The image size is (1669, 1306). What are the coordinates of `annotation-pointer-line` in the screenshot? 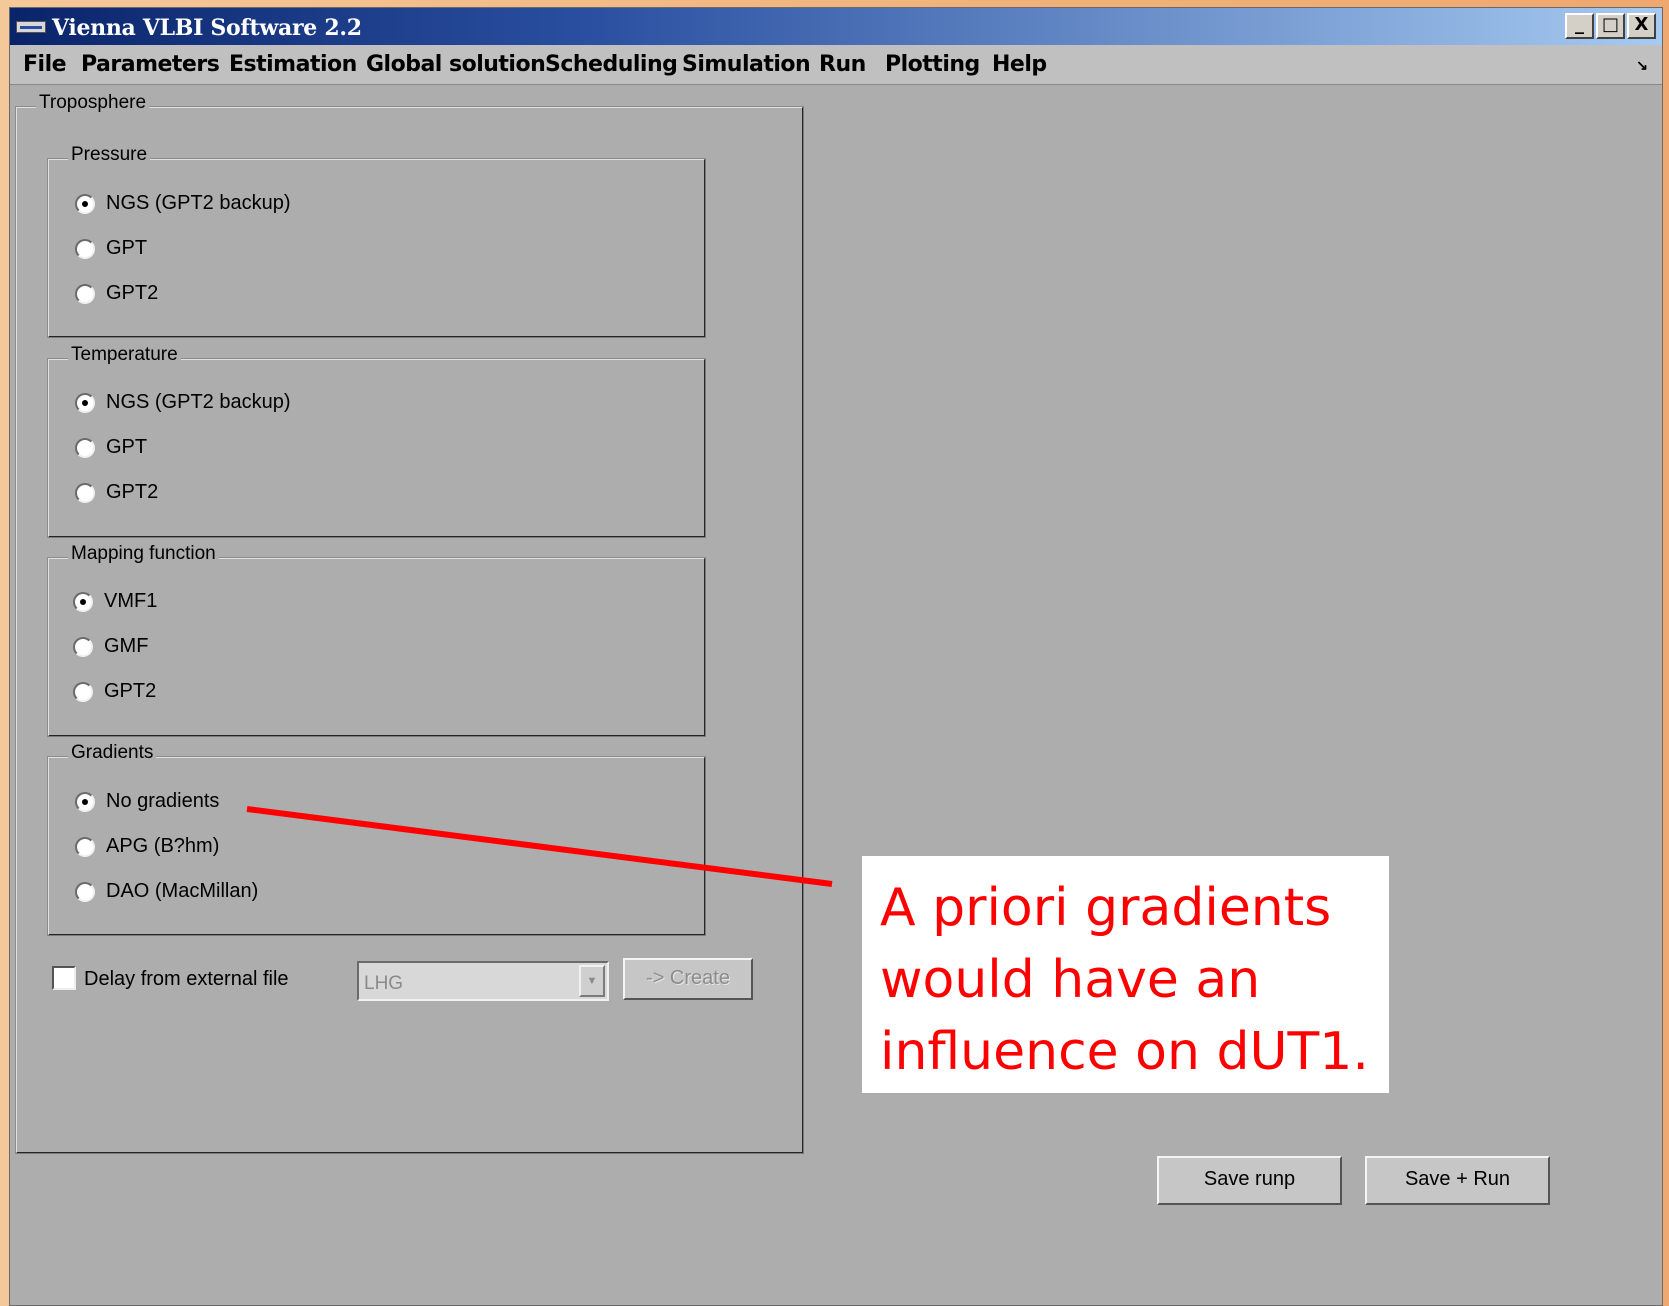 It's located at (539, 846).